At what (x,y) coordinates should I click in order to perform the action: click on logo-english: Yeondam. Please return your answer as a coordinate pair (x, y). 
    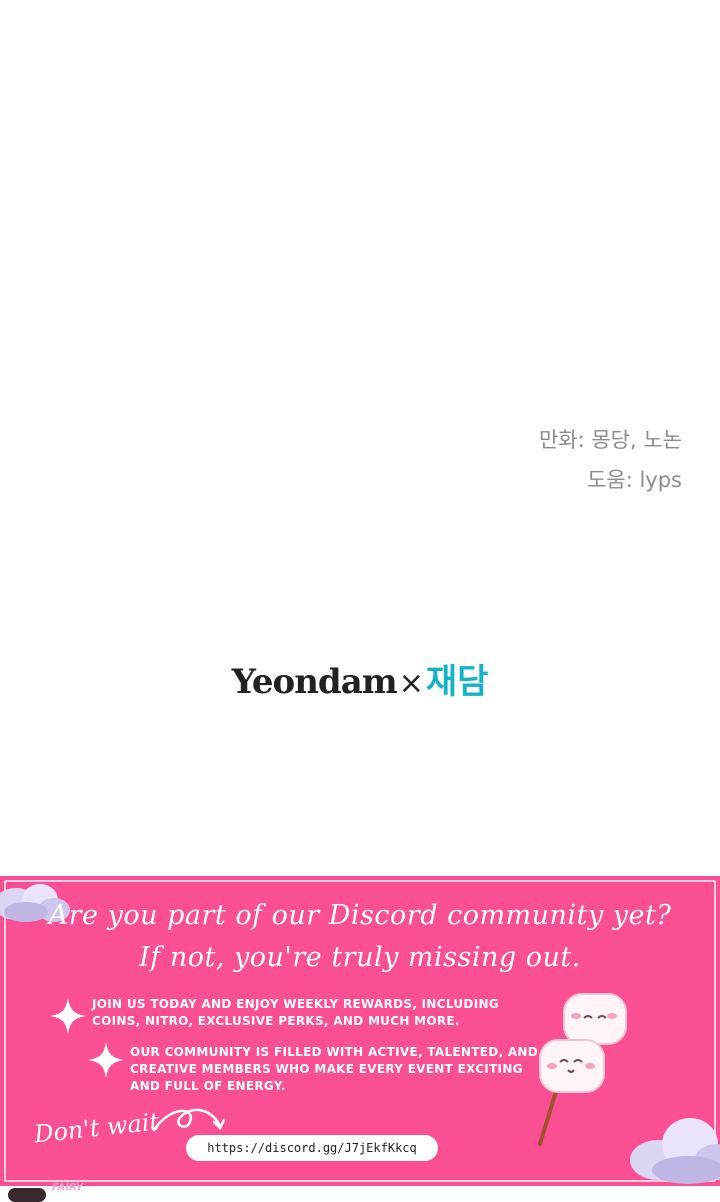
    Looking at the image, I should click on (314, 682).